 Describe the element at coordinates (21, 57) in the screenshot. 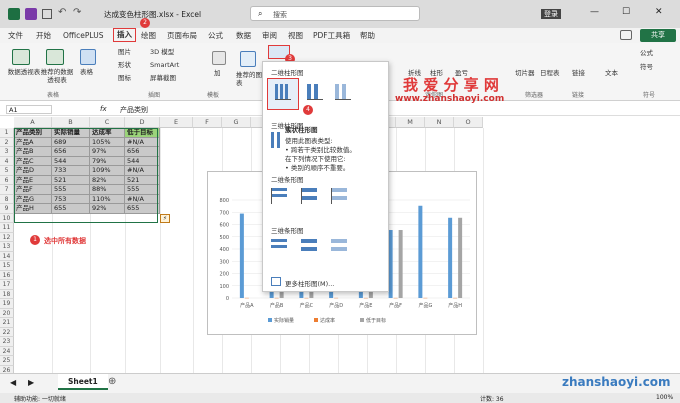

I see `pivot-table-icon` at that location.